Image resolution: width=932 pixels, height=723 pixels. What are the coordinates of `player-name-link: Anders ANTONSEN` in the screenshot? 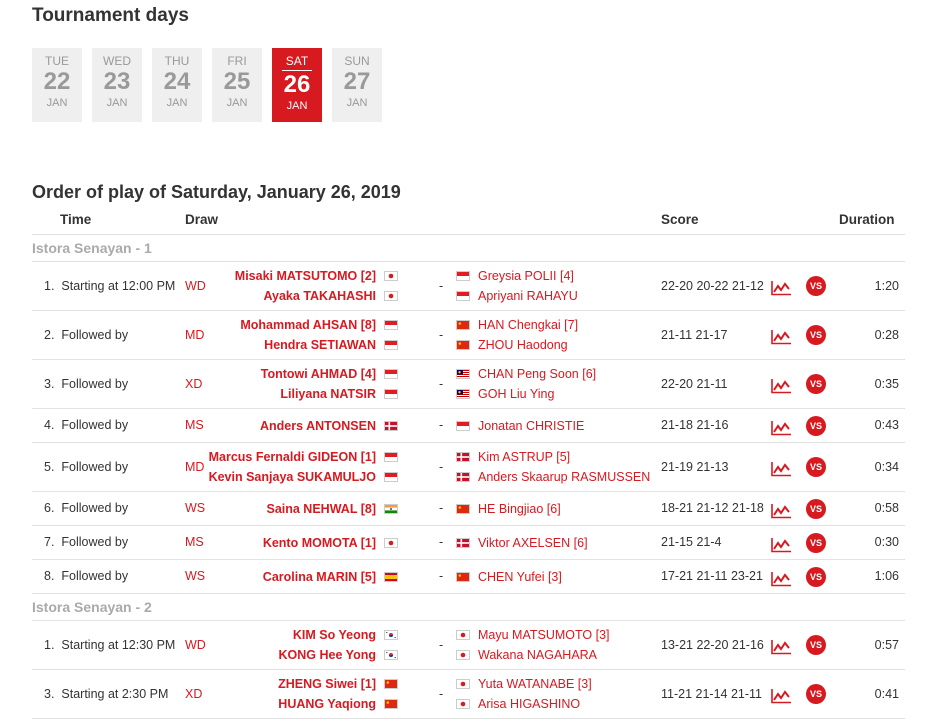 It's located at (318, 426).